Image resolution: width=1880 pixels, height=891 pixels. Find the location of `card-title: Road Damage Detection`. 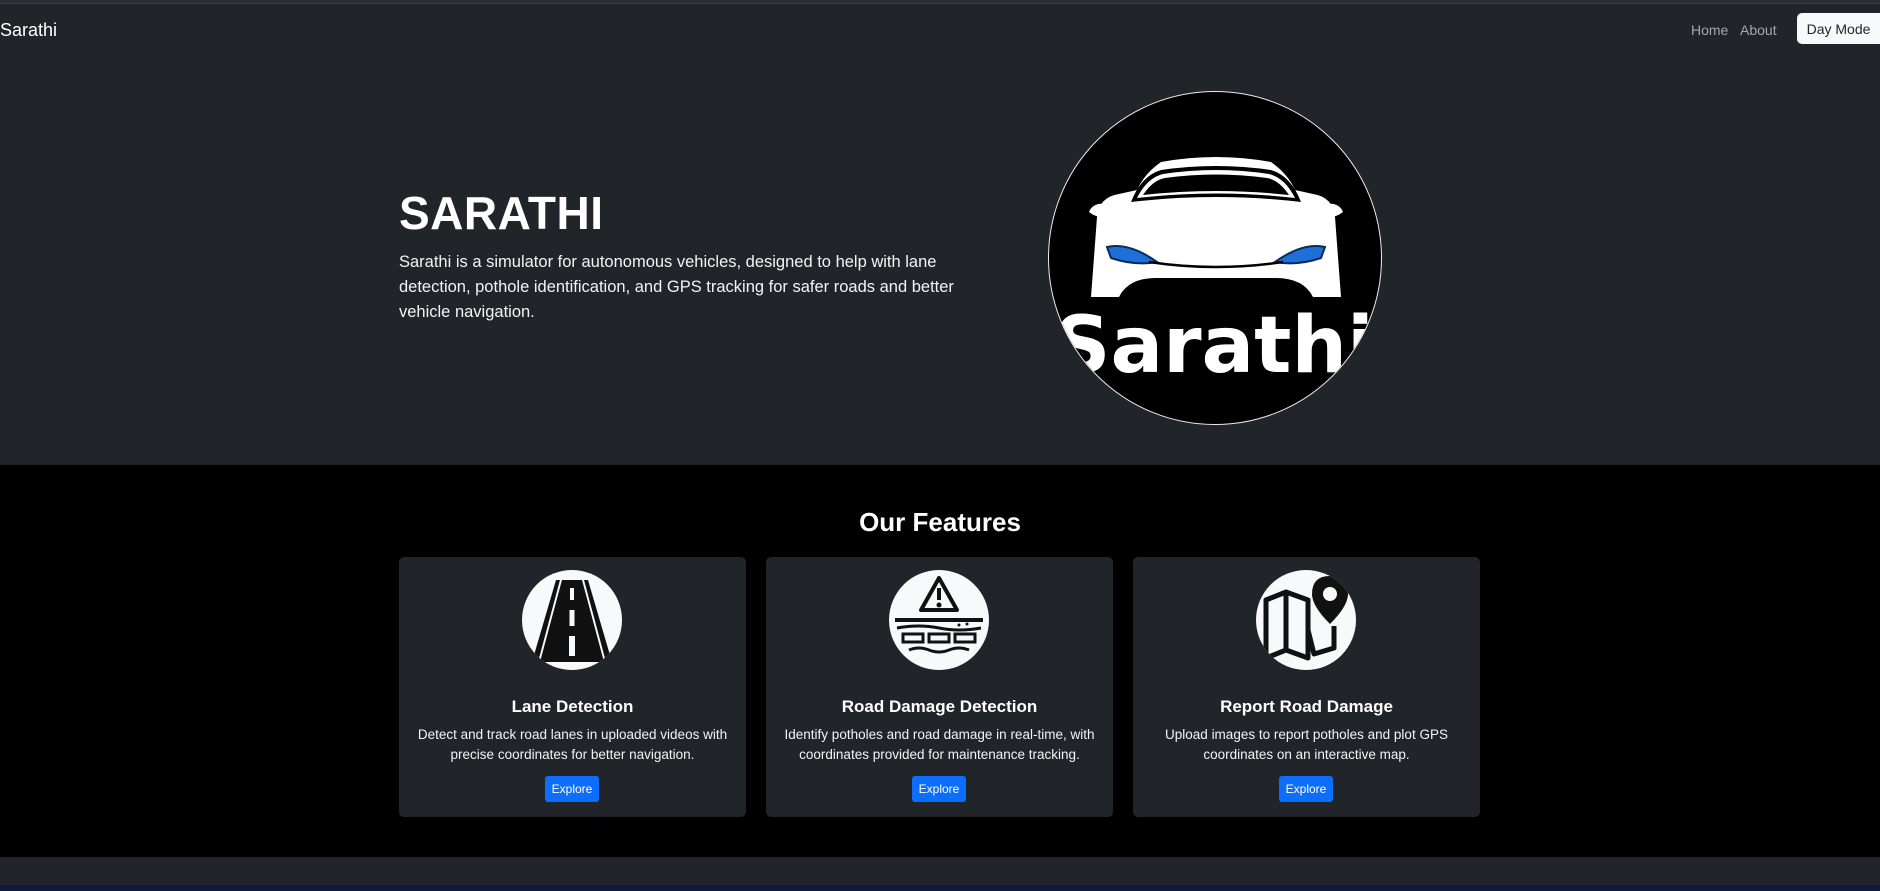

card-title: Road Damage Detection is located at coordinates (939, 706).